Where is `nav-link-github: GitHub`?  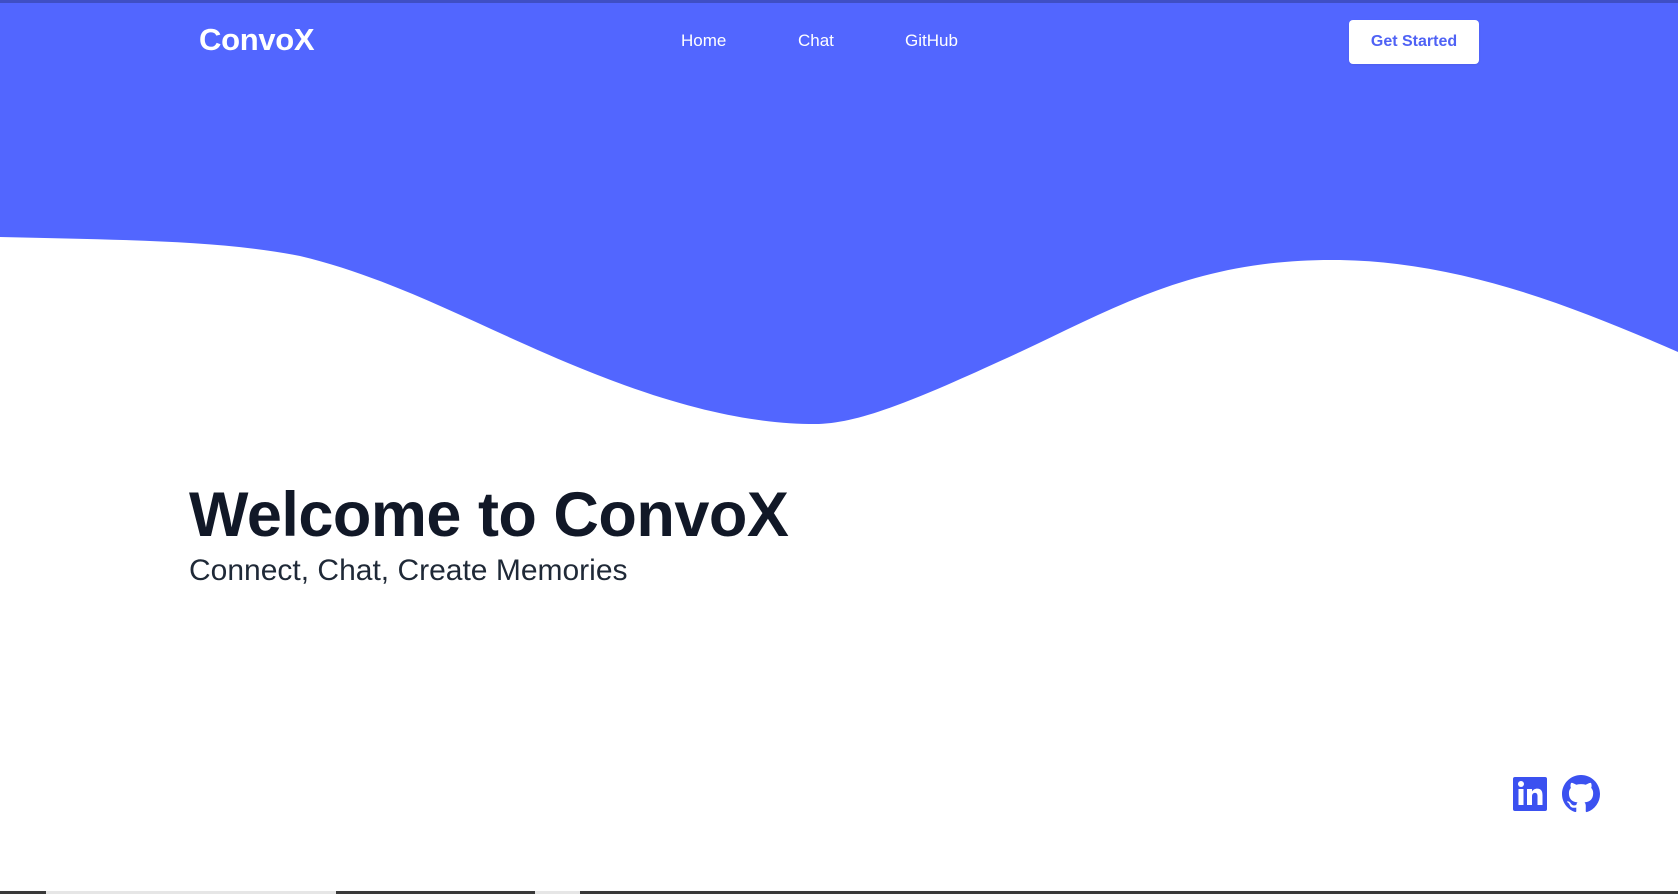 nav-link-github: GitHub is located at coordinates (931, 41).